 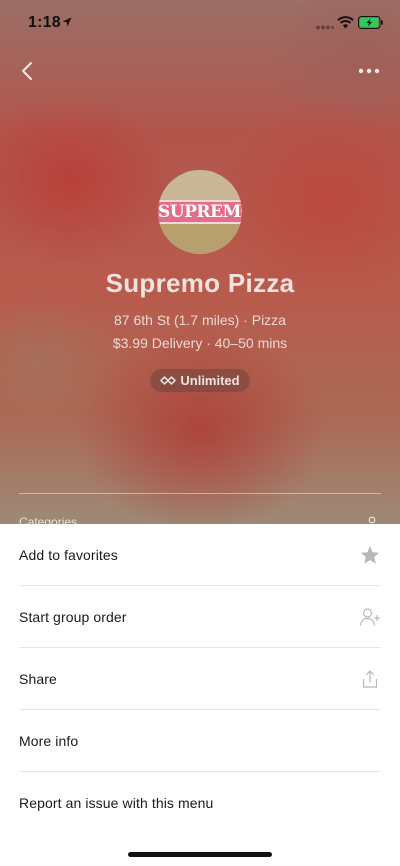 What do you see at coordinates (200, 854) in the screenshot?
I see `home-indicator` at bounding box center [200, 854].